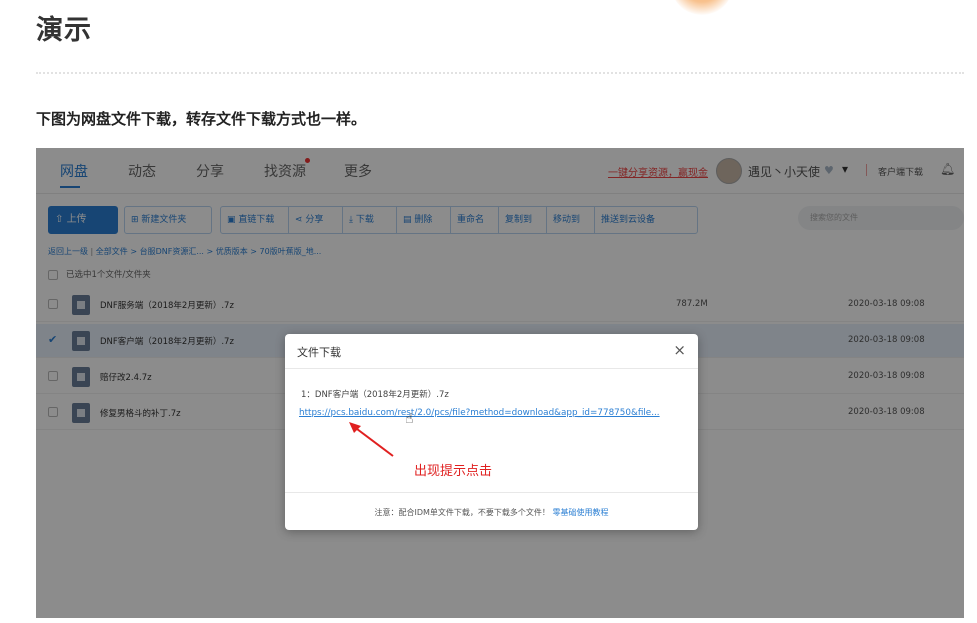 The height and width of the screenshot is (623, 977). Describe the element at coordinates (409, 419) in the screenshot. I see `hand-cursor-icon: ☝` at that location.